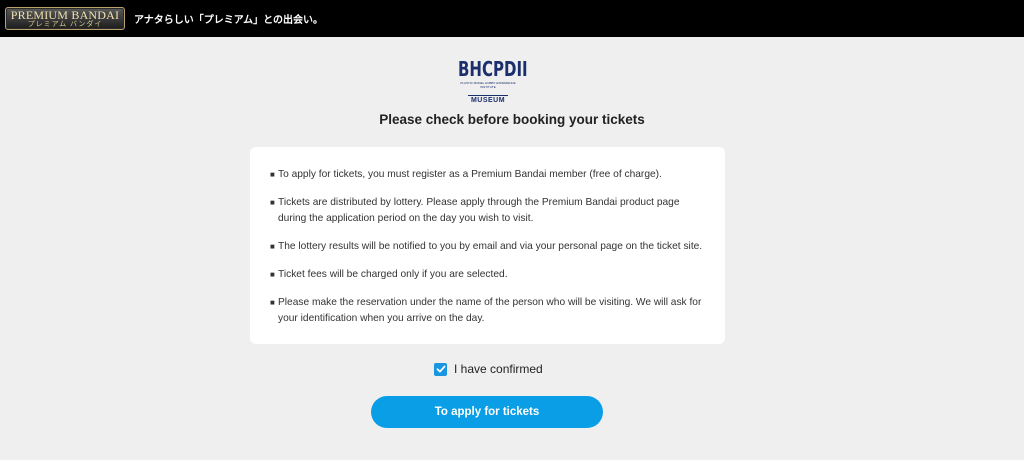 Image resolution: width=1024 pixels, height=460 pixels. I want to click on premium-bandai-logo: PREMIUM BANDAI プレミアム バンダイ, so click(65, 18).